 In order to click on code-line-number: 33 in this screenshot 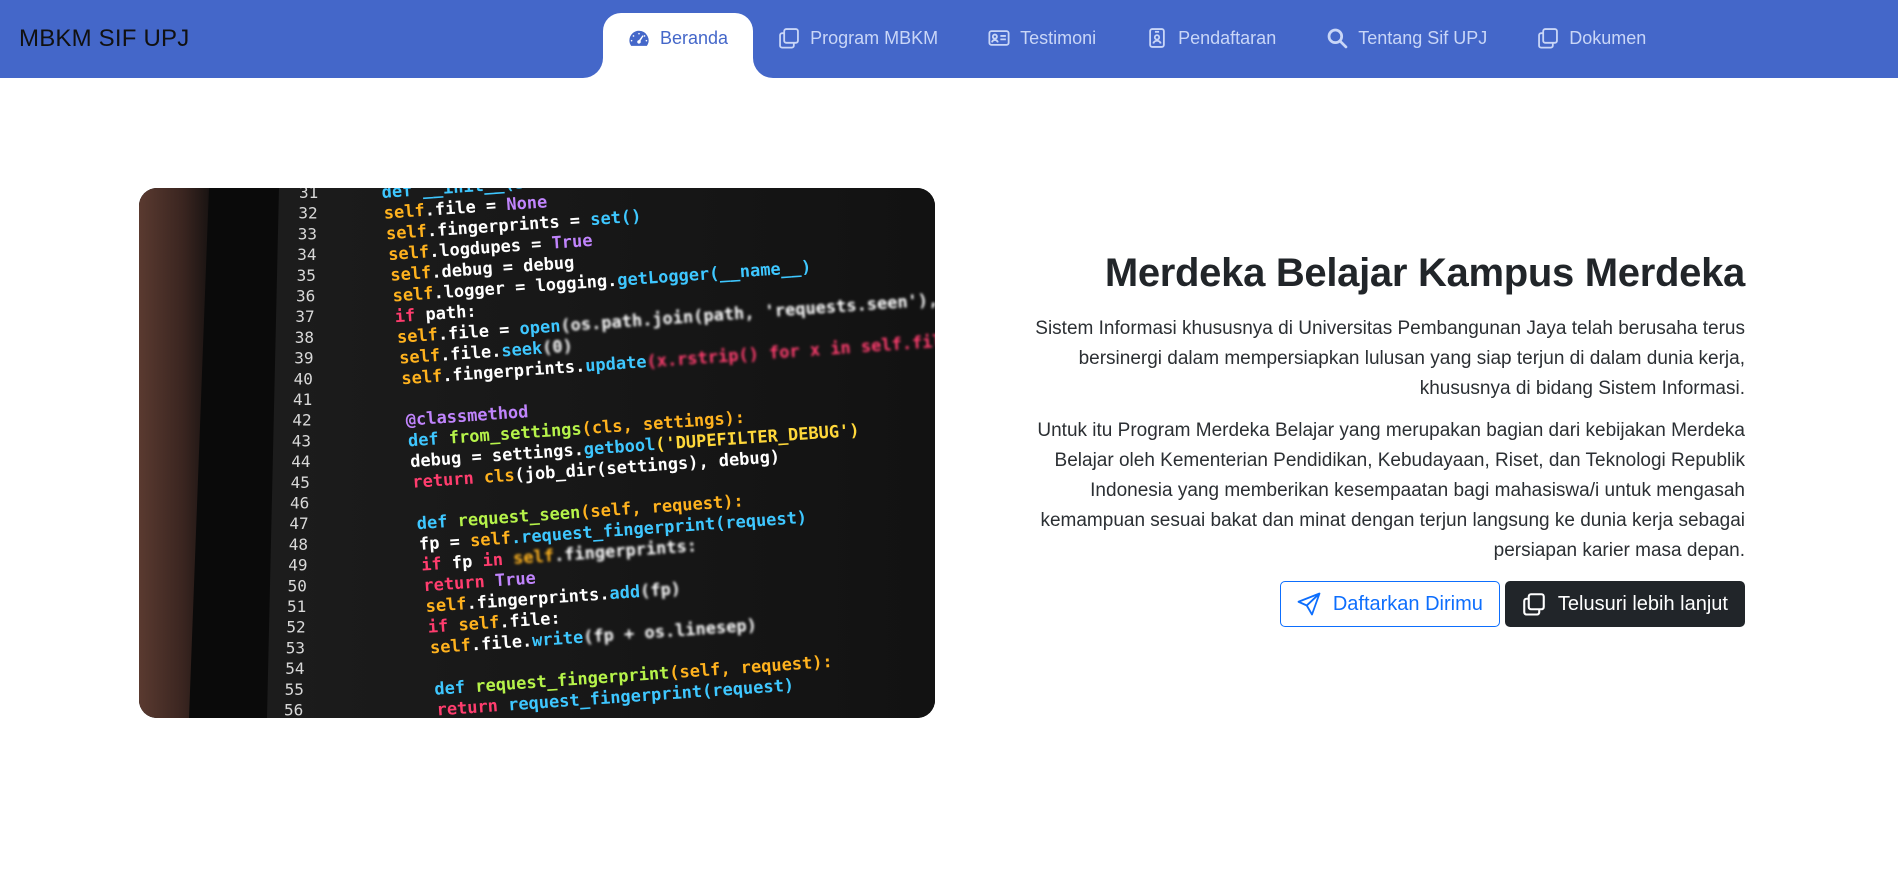, I will do `click(307, 233)`.